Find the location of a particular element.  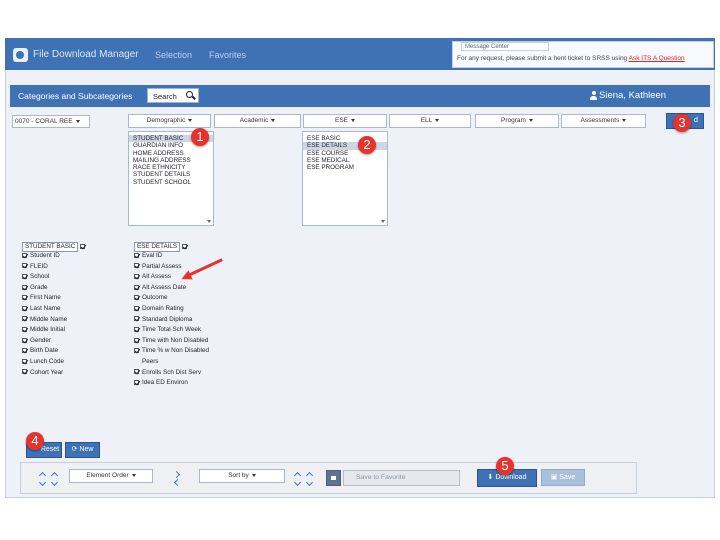

list-item: Time Total Sch Week is located at coordinates (171, 330).